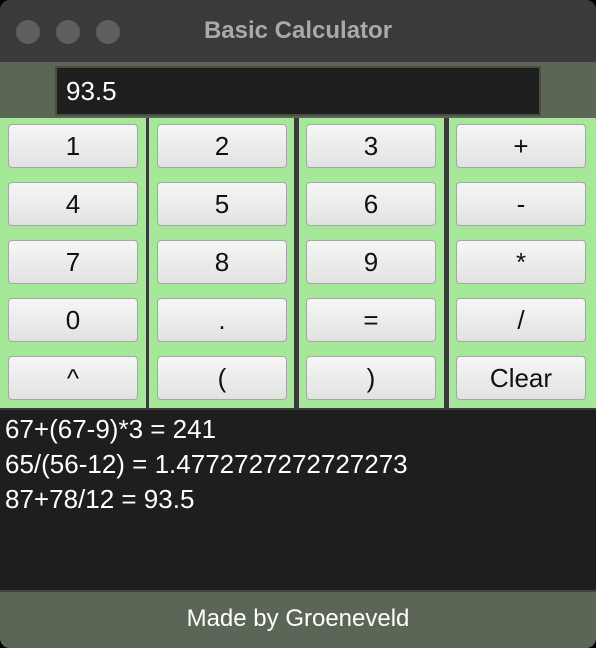 The image size is (596, 648). I want to click on keypad-column-3: 3 6 9 = ), so click(371, 263).